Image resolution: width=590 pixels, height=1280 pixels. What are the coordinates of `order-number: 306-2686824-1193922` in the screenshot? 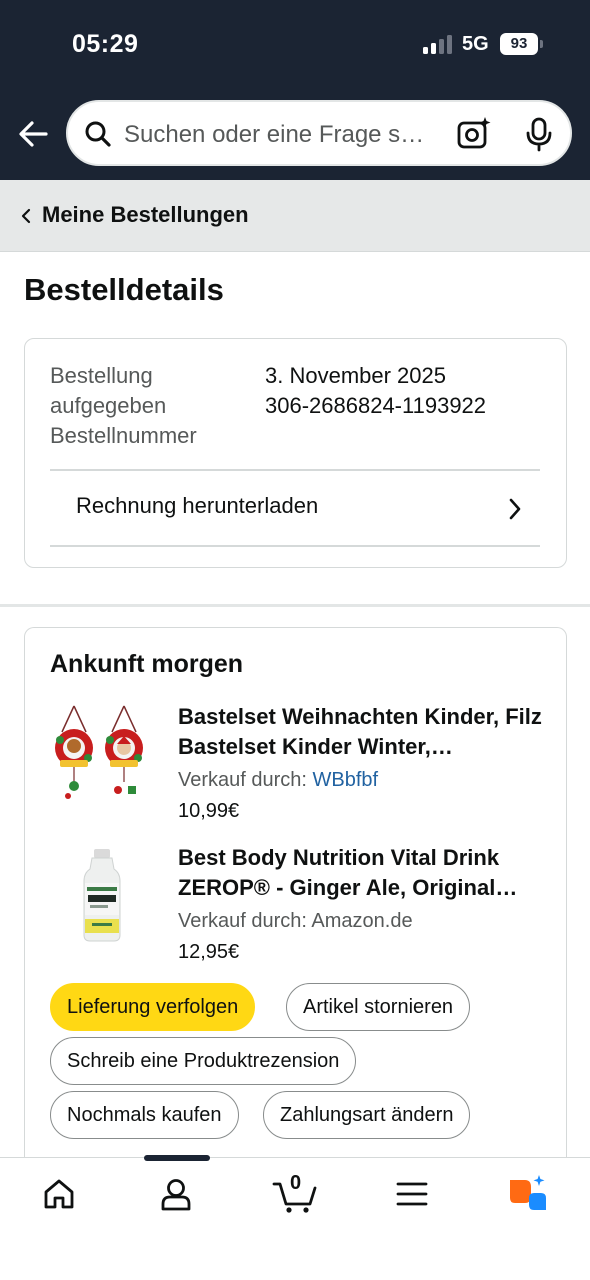 It's located at (376, 405).